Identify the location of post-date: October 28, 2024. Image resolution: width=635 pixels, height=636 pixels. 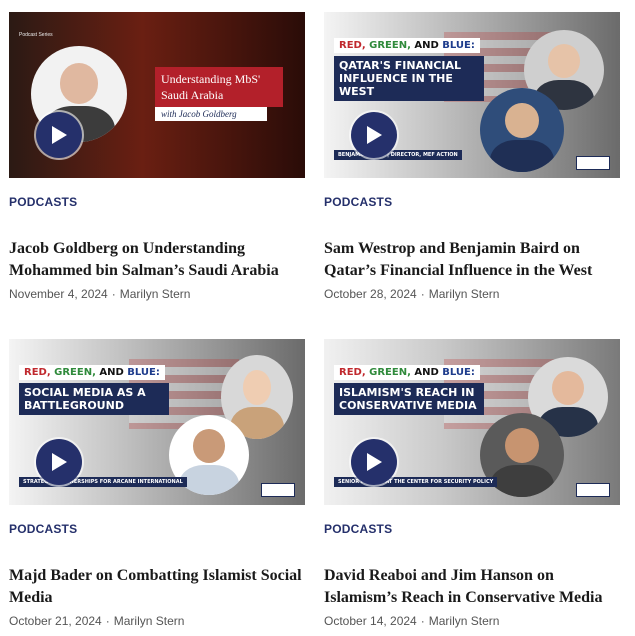
(370, 294).